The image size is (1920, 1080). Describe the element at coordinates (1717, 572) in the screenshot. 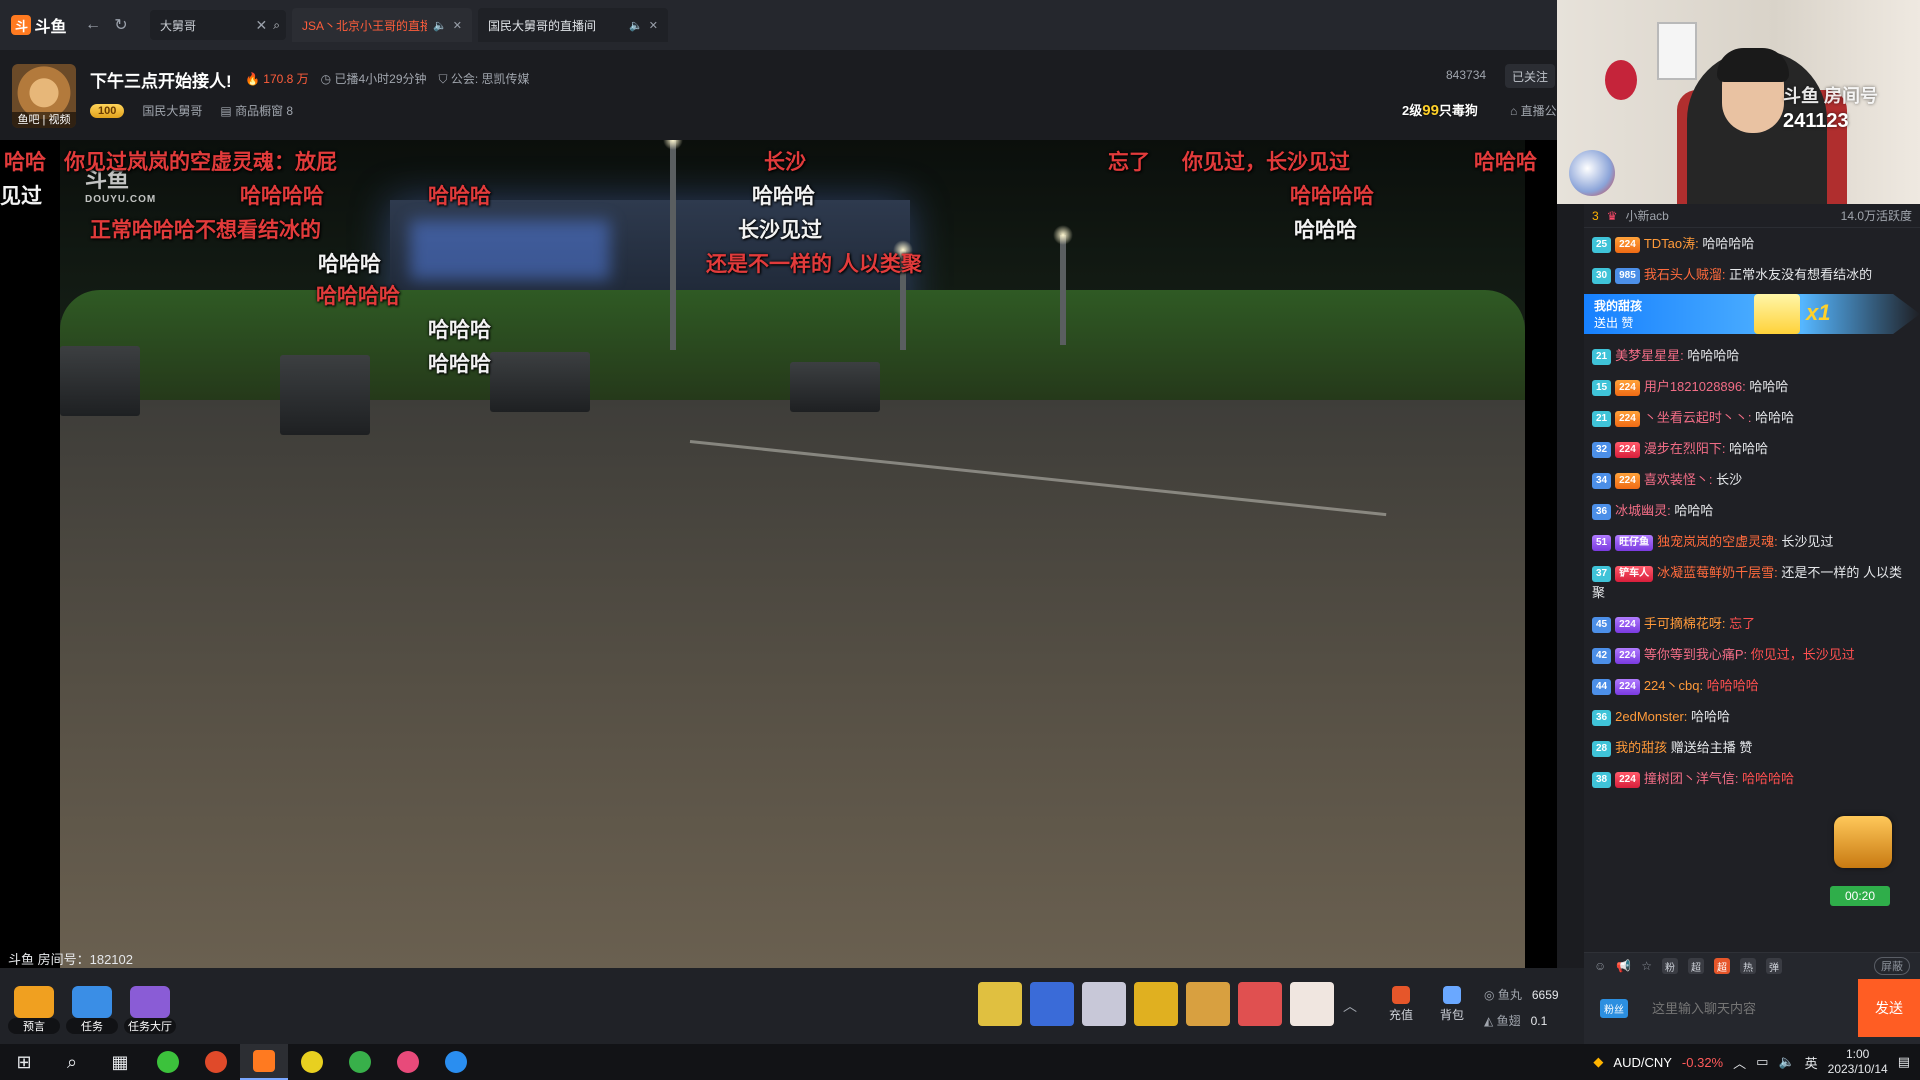

I see `chat-nick: 冰凝蓝莓鲜奶千层雪:` at that location.